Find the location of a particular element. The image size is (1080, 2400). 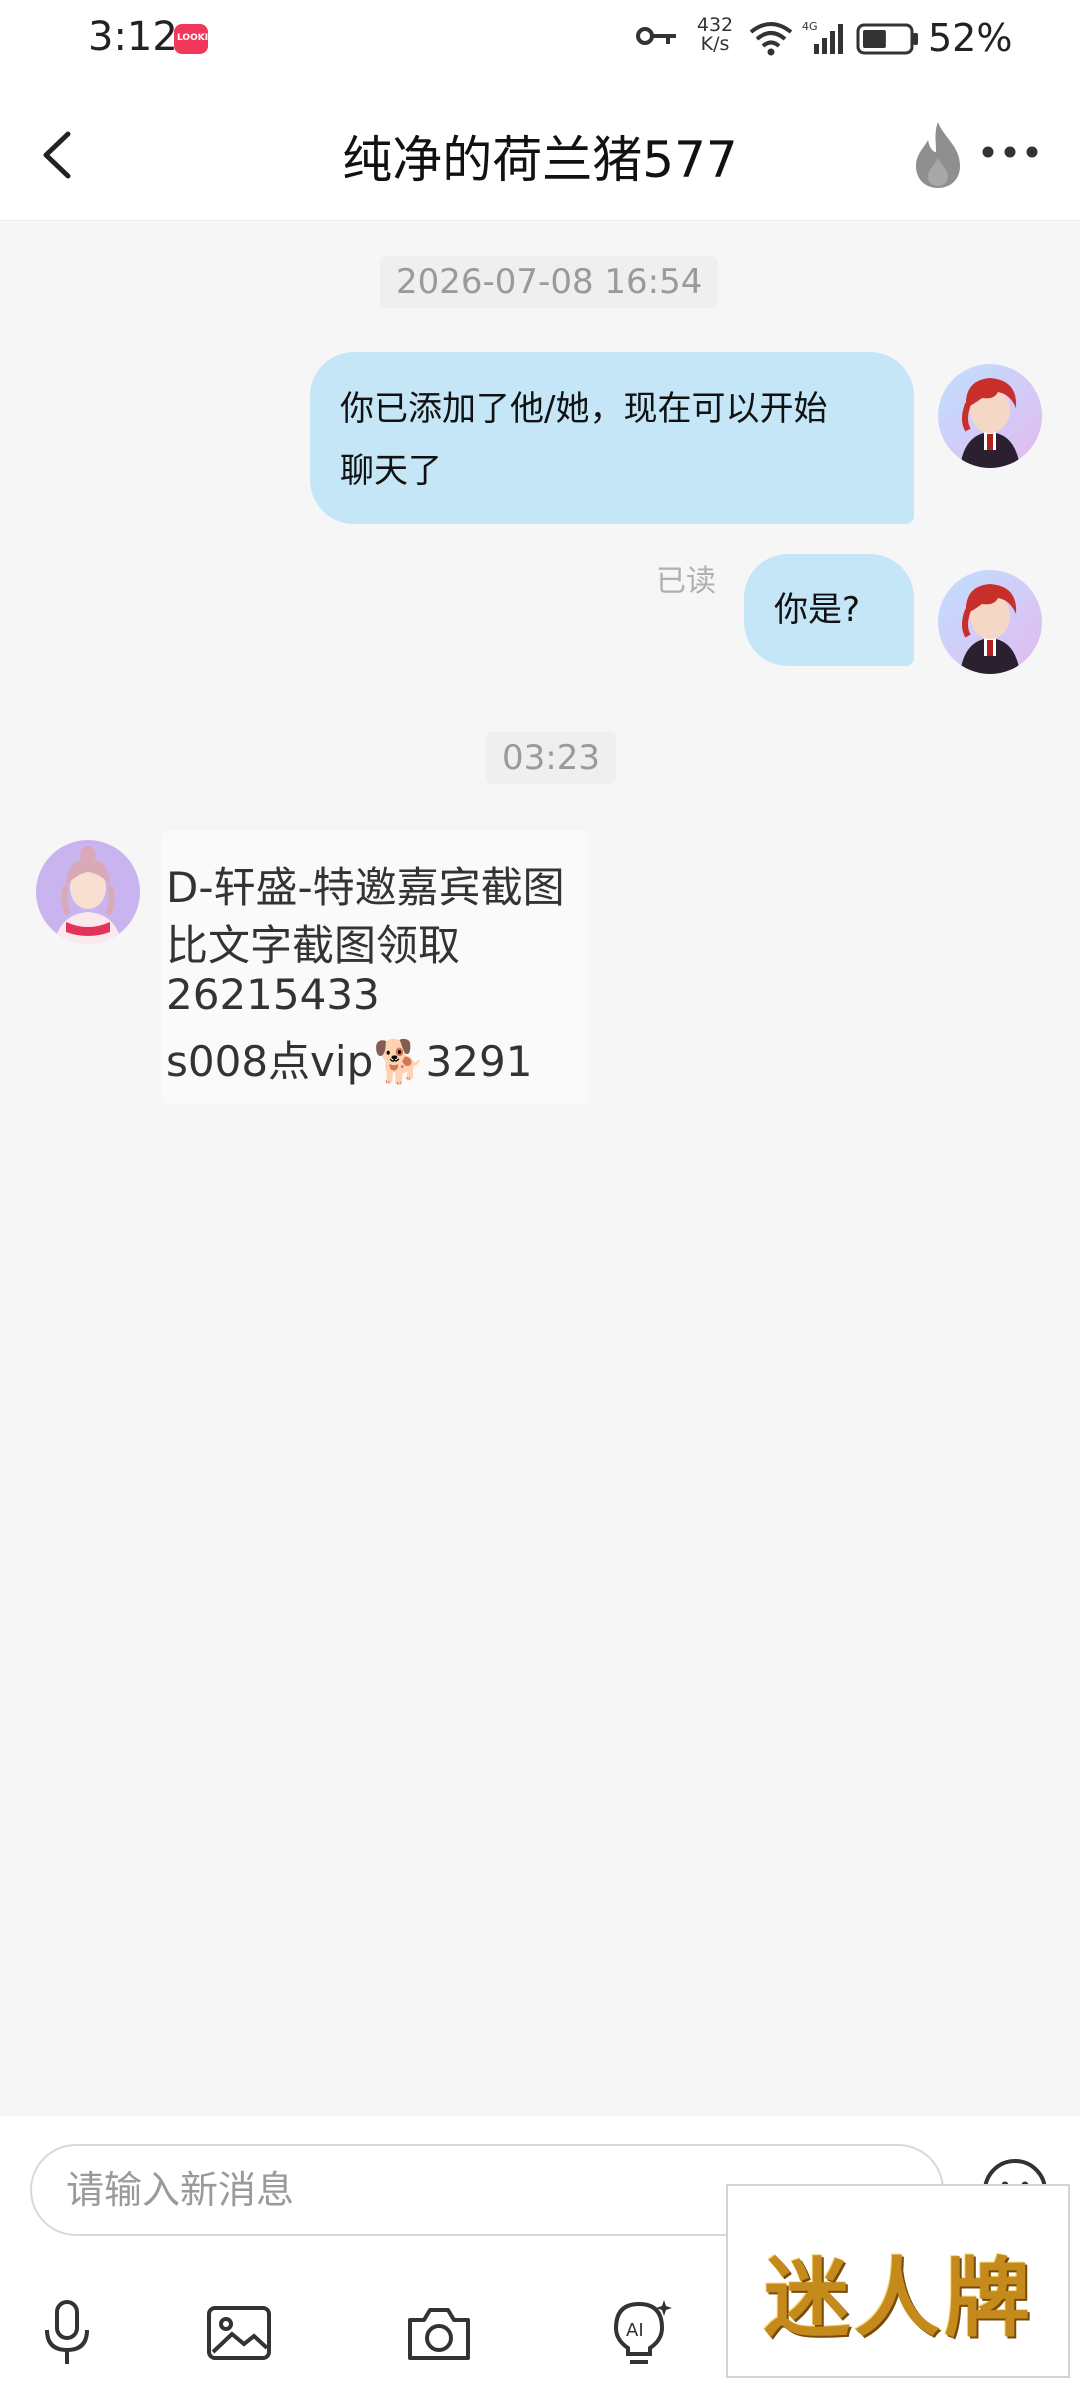

ad-overlay: 迷人牌 is located at coordinates (898, 2281).